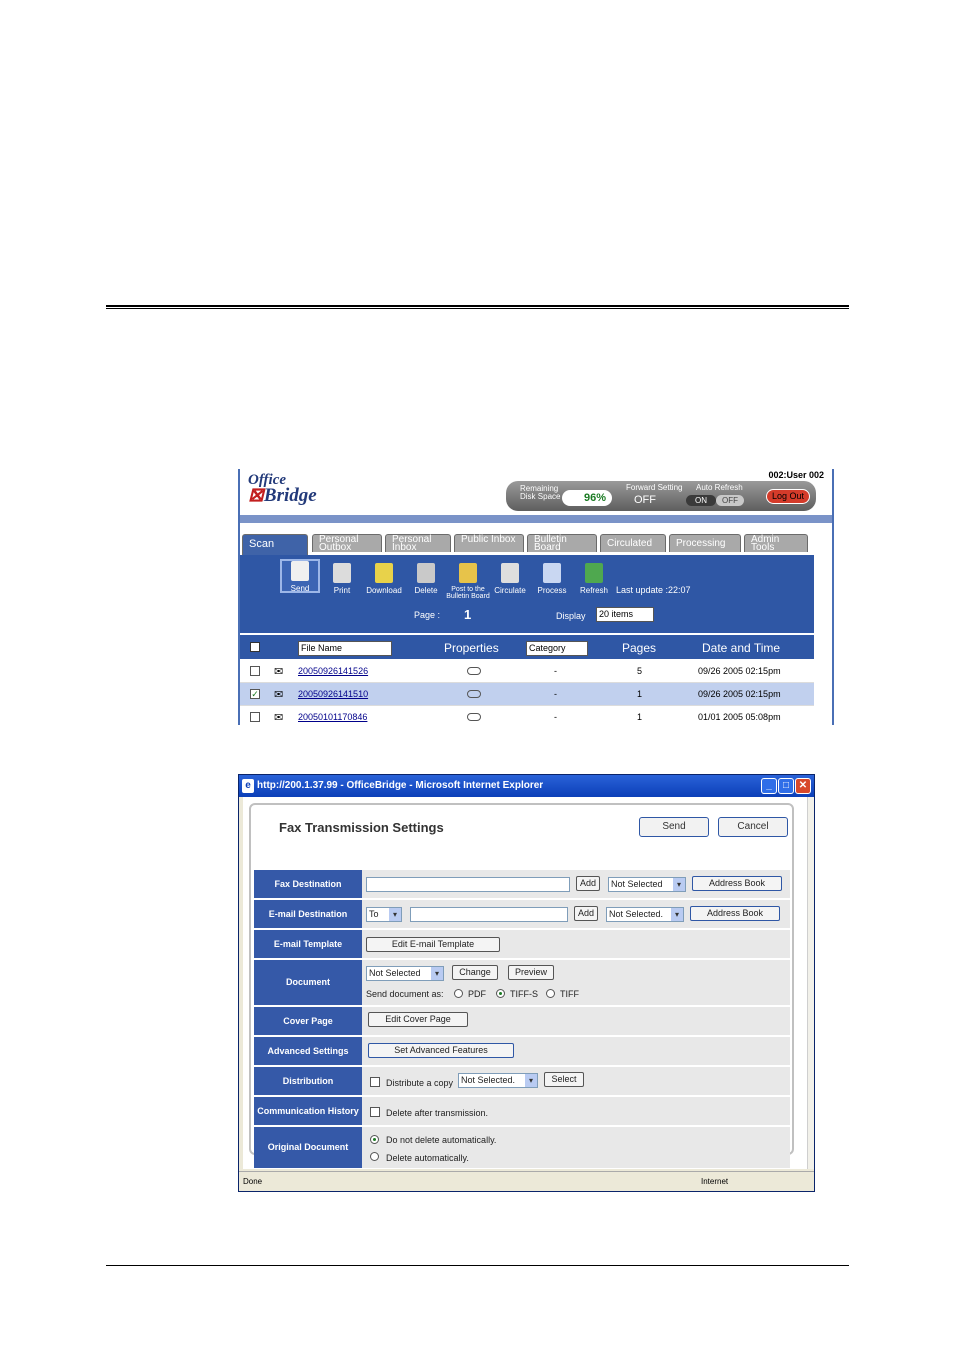 The height and width of the screenshot is (1347, 954). Describe the element at coordinates (552, 573) in the screenshot. I see `hourglass-icon` at that location.